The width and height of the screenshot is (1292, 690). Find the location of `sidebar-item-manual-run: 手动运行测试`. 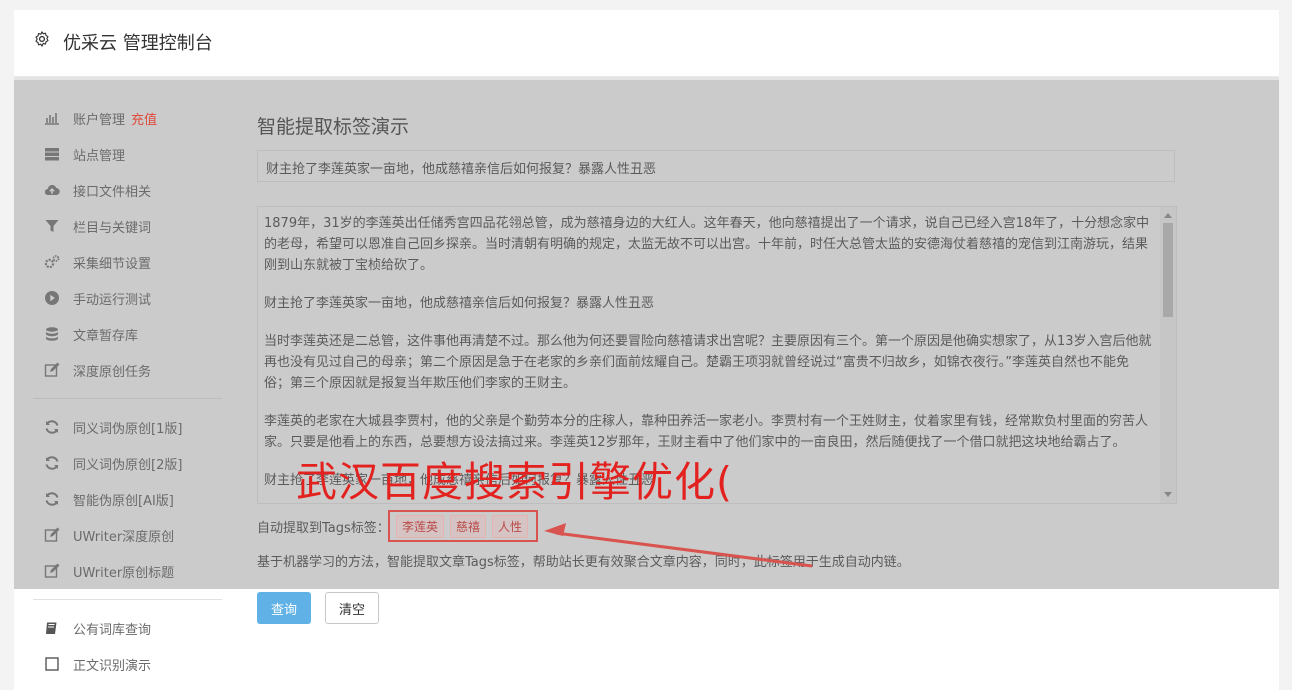

sidebar-item-manual-run: 手动运行测试 is located at coordinates (97, 298).